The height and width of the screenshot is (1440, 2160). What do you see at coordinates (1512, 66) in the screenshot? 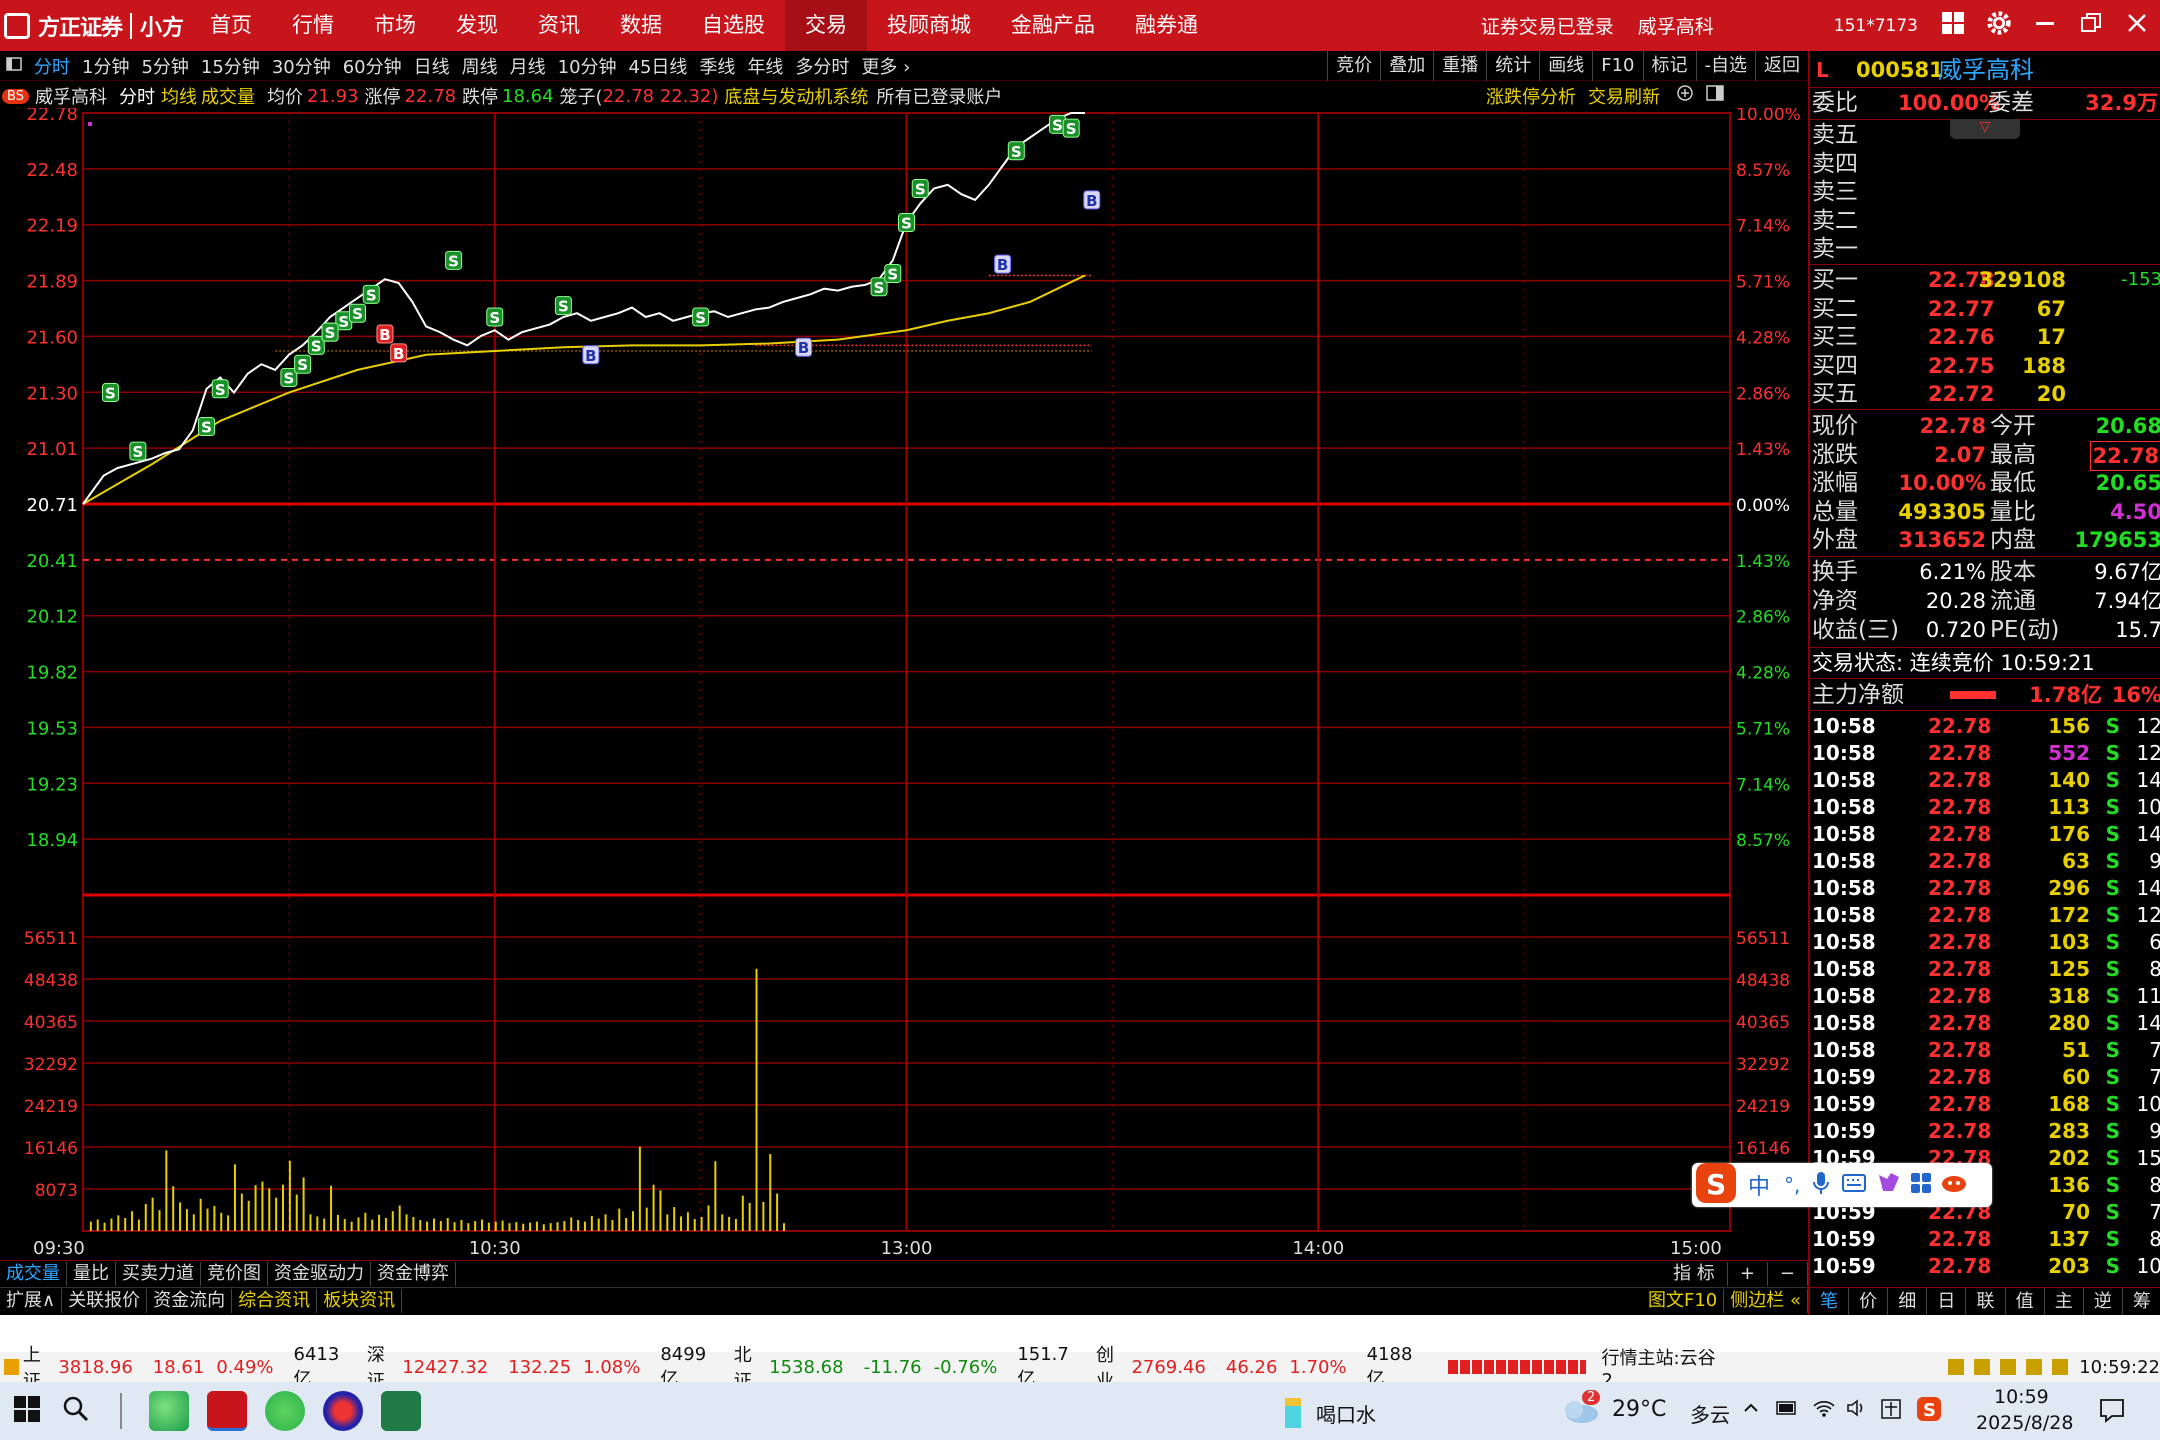
I see `tool-button-3: 统计` at bounding box center [1512, 66].